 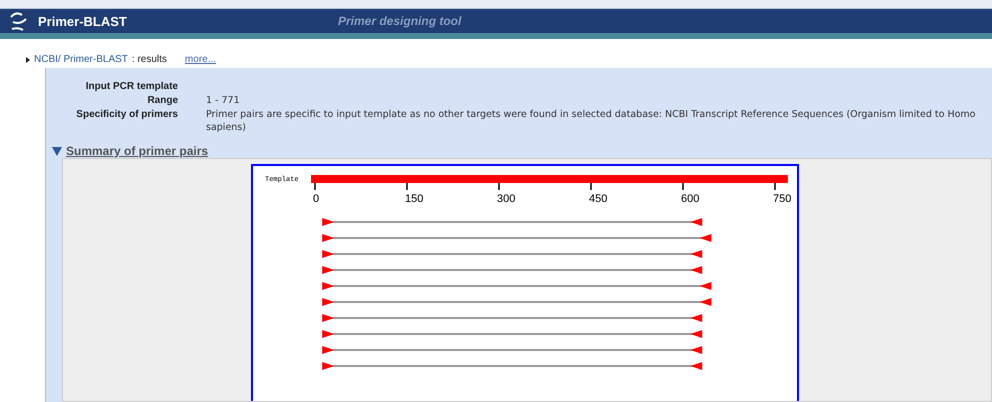 I want to click on tick-label: 600, so click(x=690, y=199).